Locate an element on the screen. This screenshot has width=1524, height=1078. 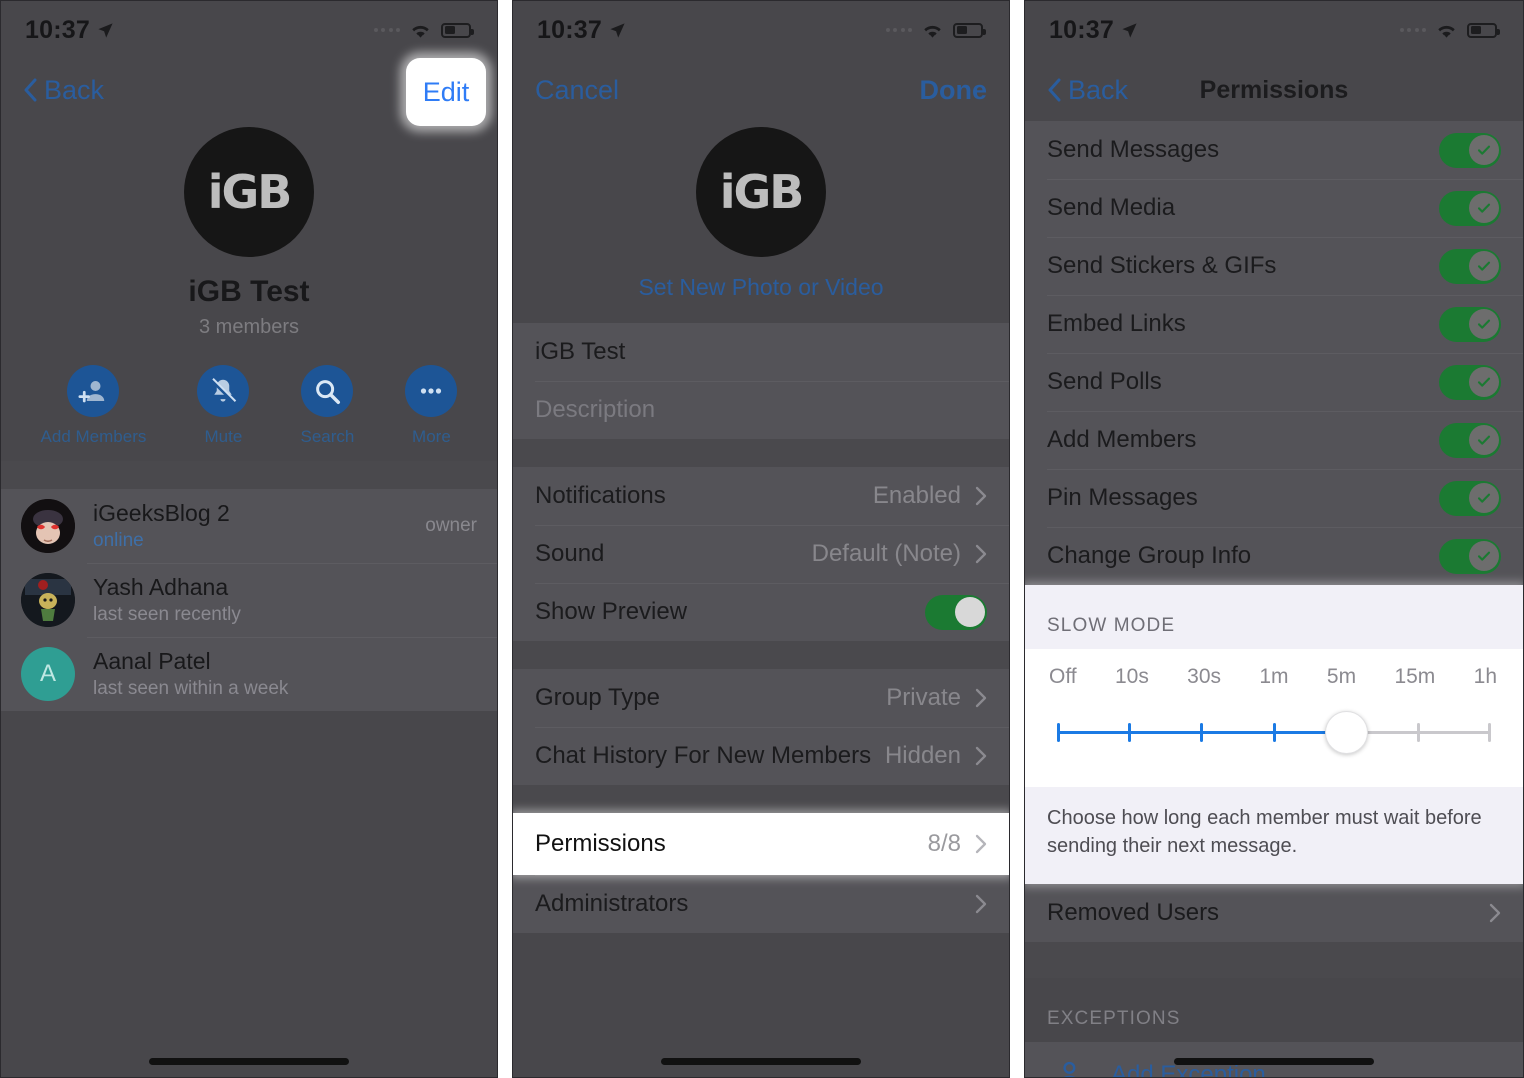
wifi-icon is located at coordinates (932, 31).